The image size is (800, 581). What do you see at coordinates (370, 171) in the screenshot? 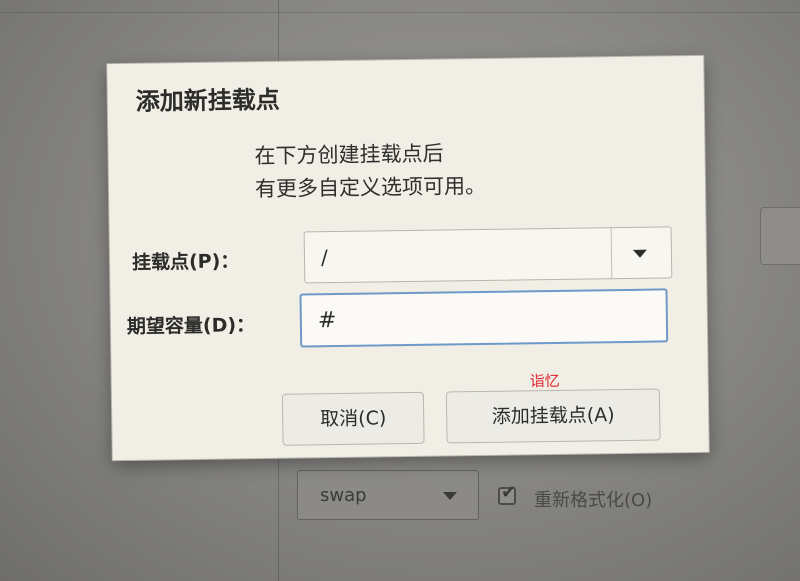
I see `dialog-description: 在下方创建挂载点后 有更多自定义选项可用。` at bounding box center [370, 171].